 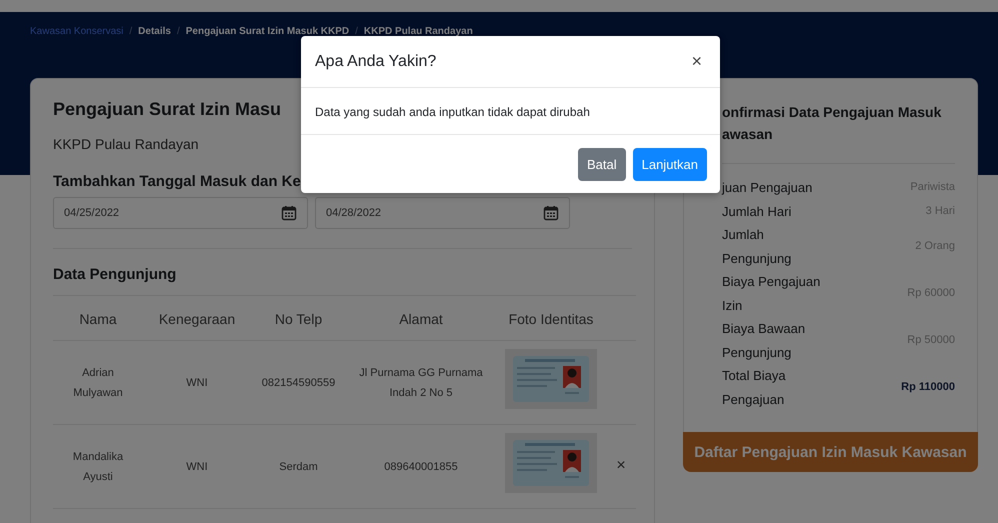 What do you see at coordinates (748, 134) in the screenshot?
I see `card-title: awasan` at bounding box center [748, 134].